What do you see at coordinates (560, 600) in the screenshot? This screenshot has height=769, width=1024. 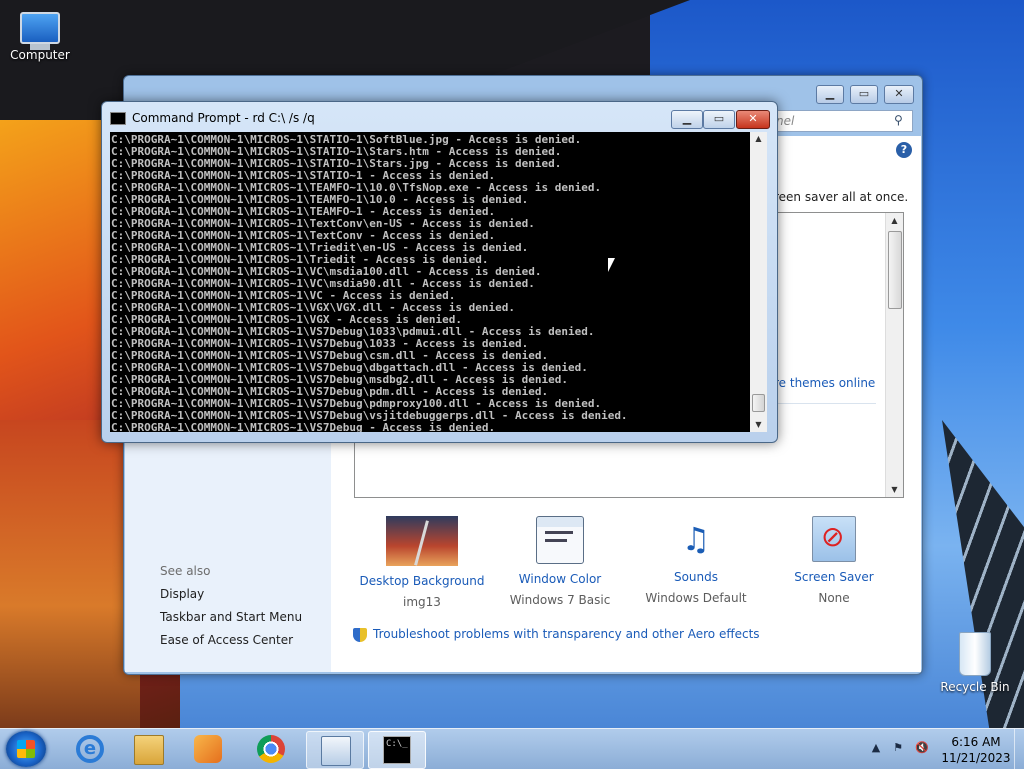 I see `setting-value: Windows 7 Basic` at bounding box center [560, 600].